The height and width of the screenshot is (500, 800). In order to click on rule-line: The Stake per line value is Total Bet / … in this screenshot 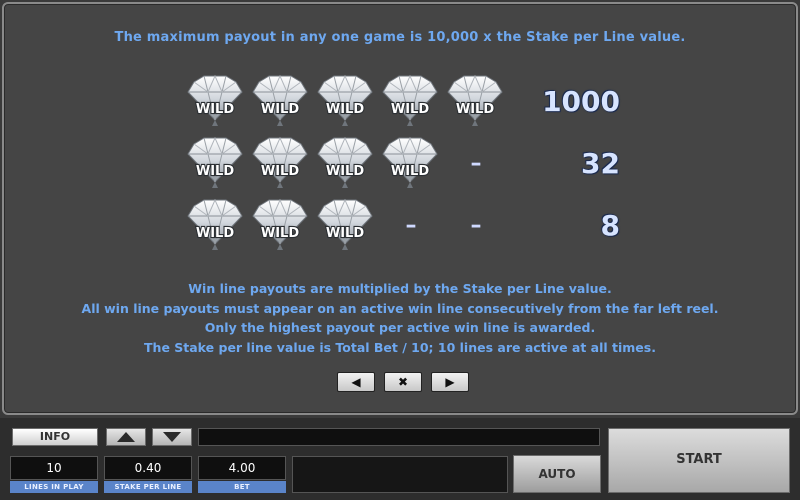, I will do `click(400, 347)`.